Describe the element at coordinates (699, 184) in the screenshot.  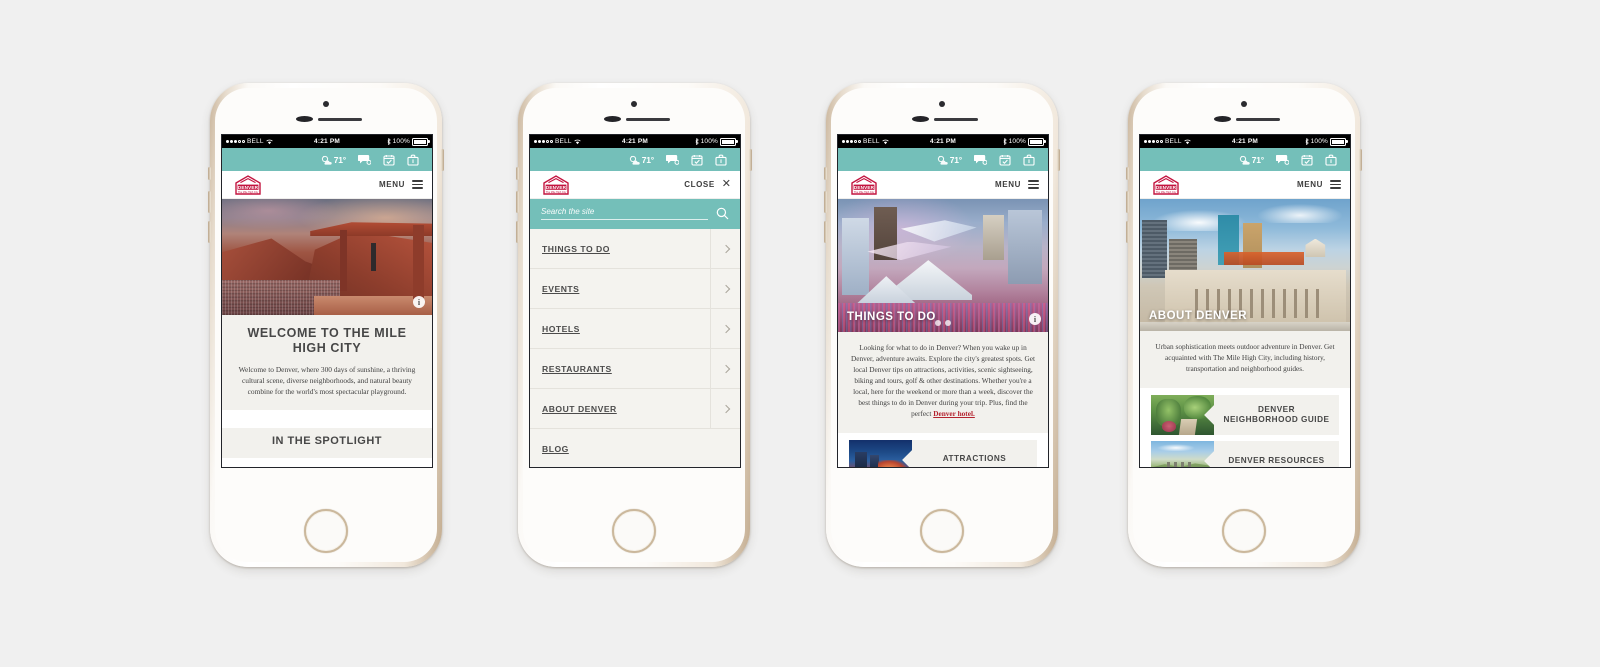
I see `close-label: CLOSE` at that location.